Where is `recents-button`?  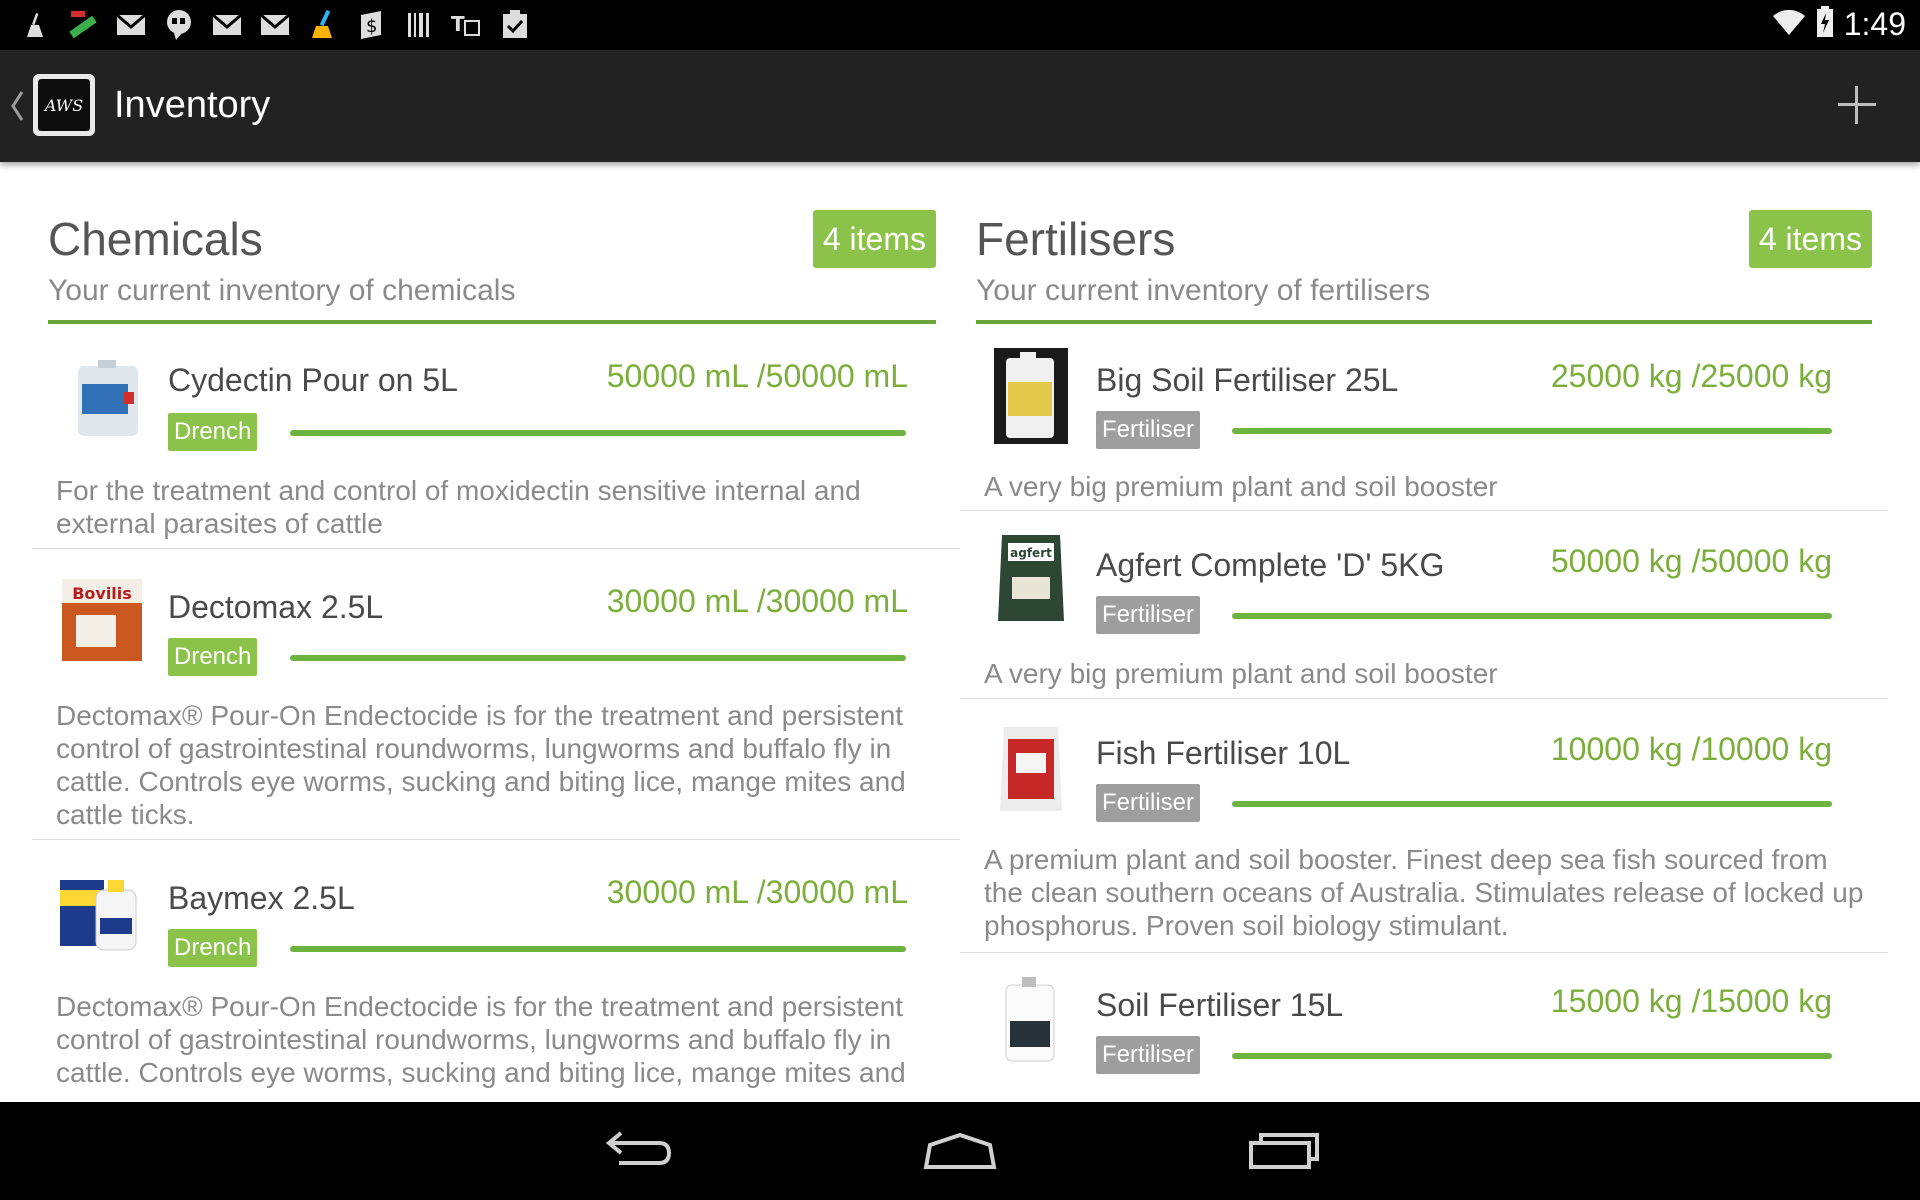 recents-button is located at coordinates (1284, 1151).